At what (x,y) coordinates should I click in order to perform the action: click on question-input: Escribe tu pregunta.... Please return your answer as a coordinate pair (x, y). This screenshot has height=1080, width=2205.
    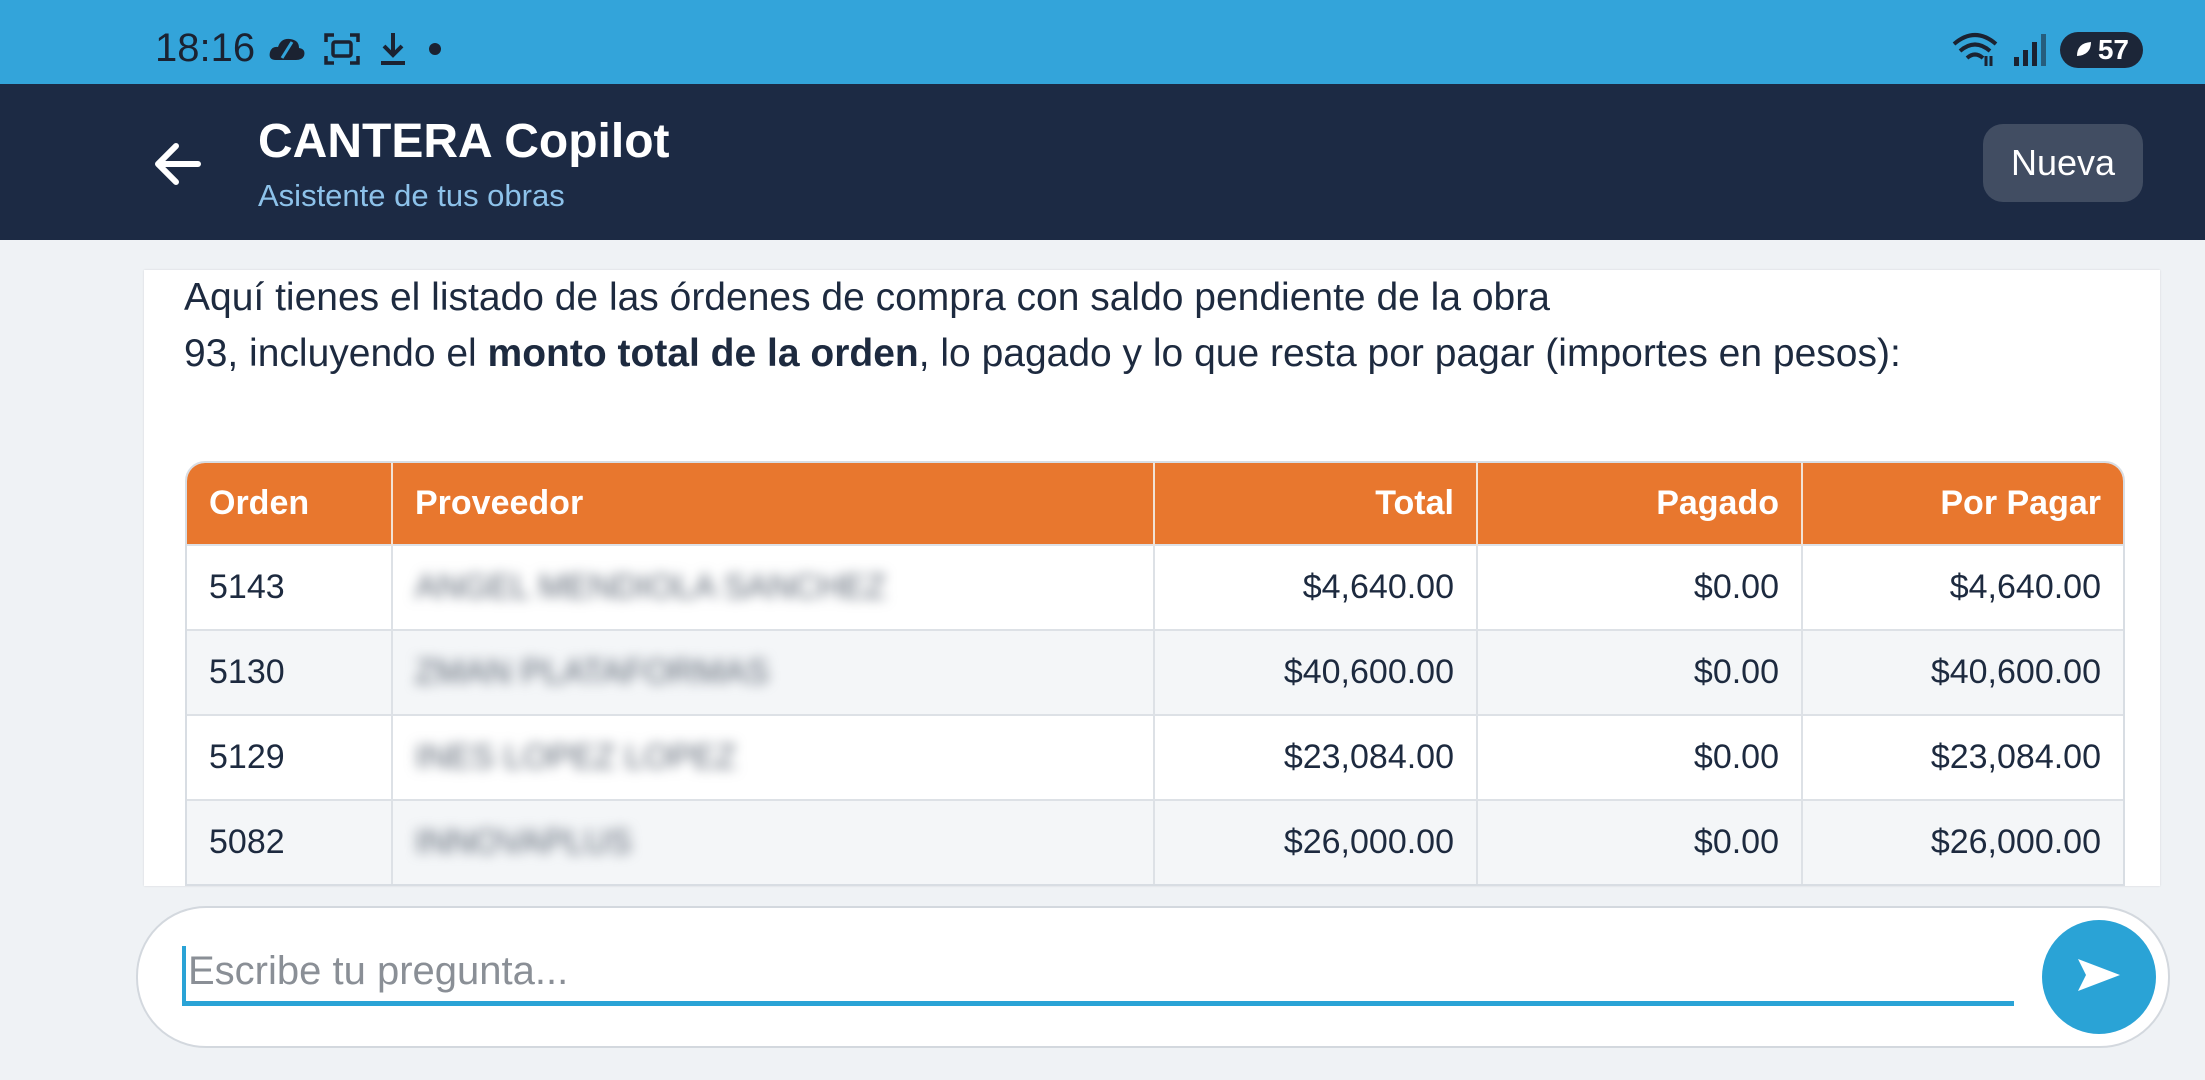
    Looking at the image, I should click on (1098, 974).